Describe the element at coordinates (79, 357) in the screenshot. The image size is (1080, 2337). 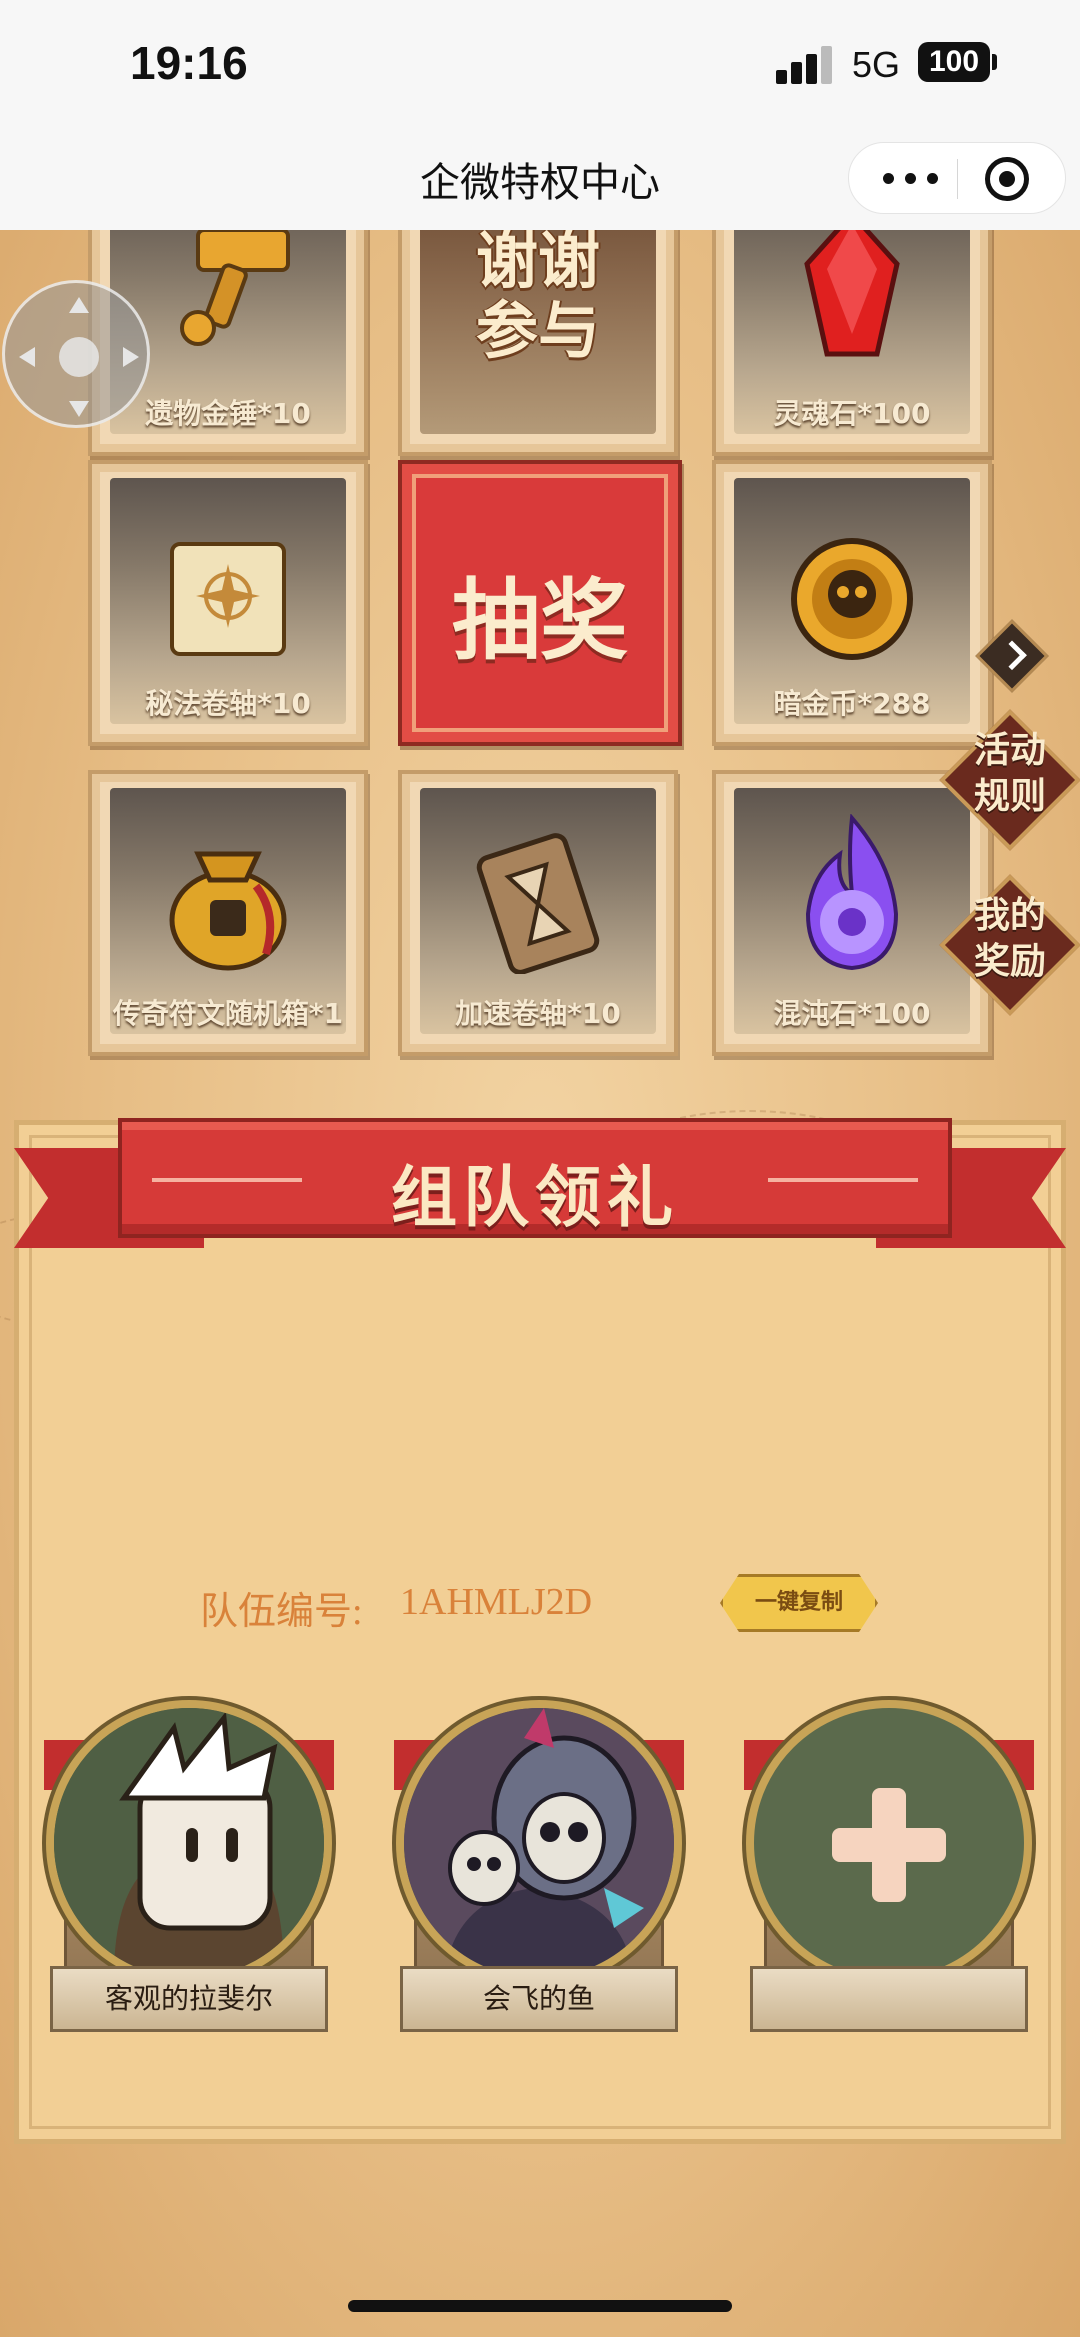
I see `joystick-arrows-icon` at that location.